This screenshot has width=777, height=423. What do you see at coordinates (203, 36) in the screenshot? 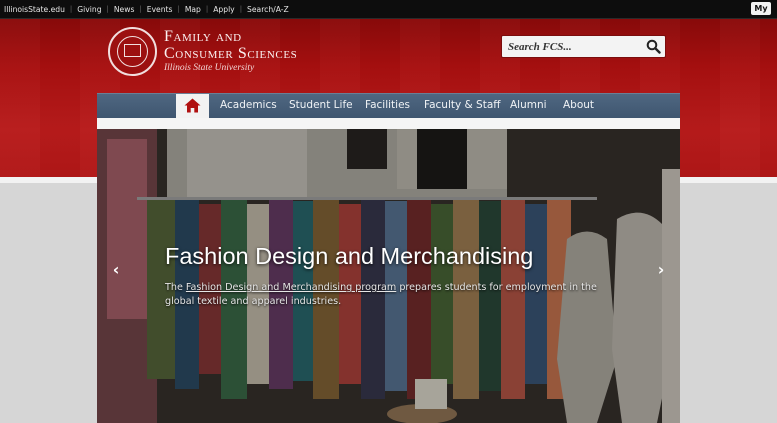
I see `dept-name-line1: Family and` at bounding box center [203, 36].